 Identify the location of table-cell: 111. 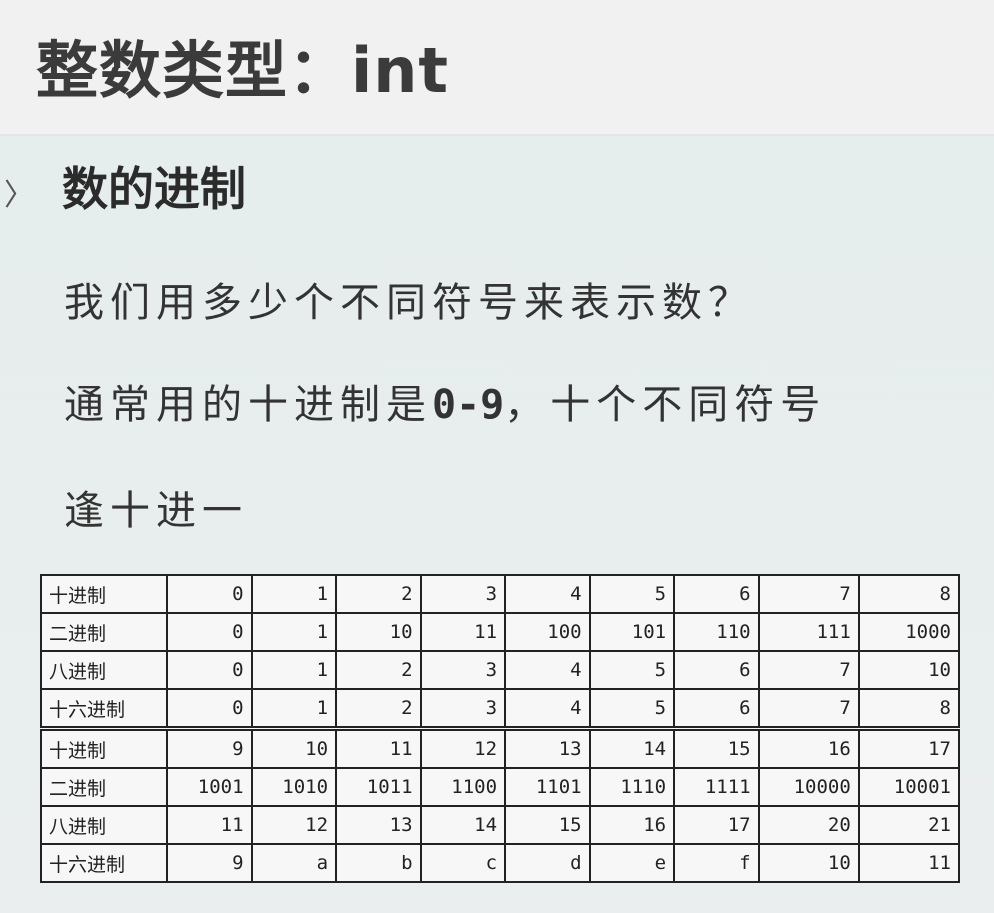
(808, 632).